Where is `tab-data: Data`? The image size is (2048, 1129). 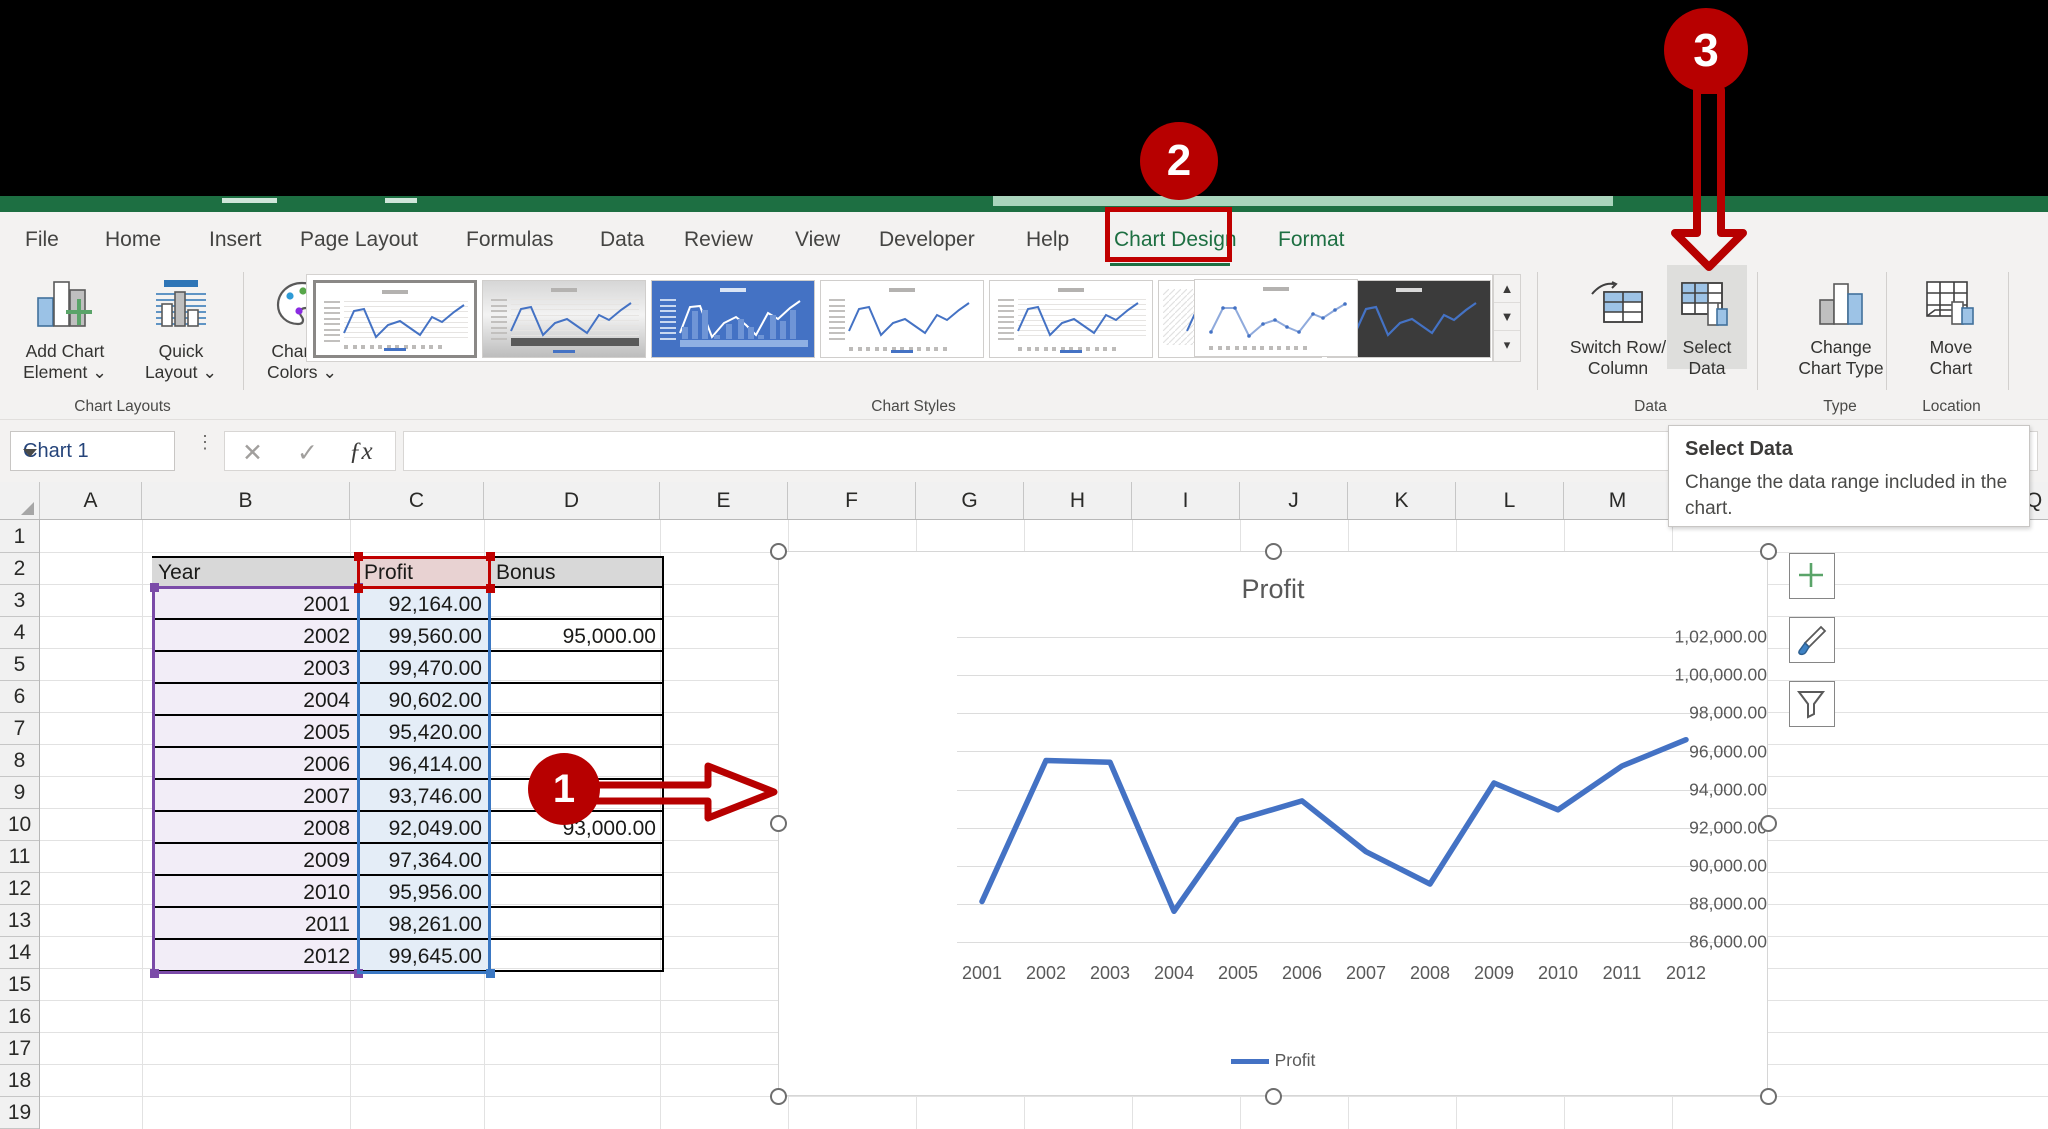
tab-data: Data is located at coordinates (627, 240).